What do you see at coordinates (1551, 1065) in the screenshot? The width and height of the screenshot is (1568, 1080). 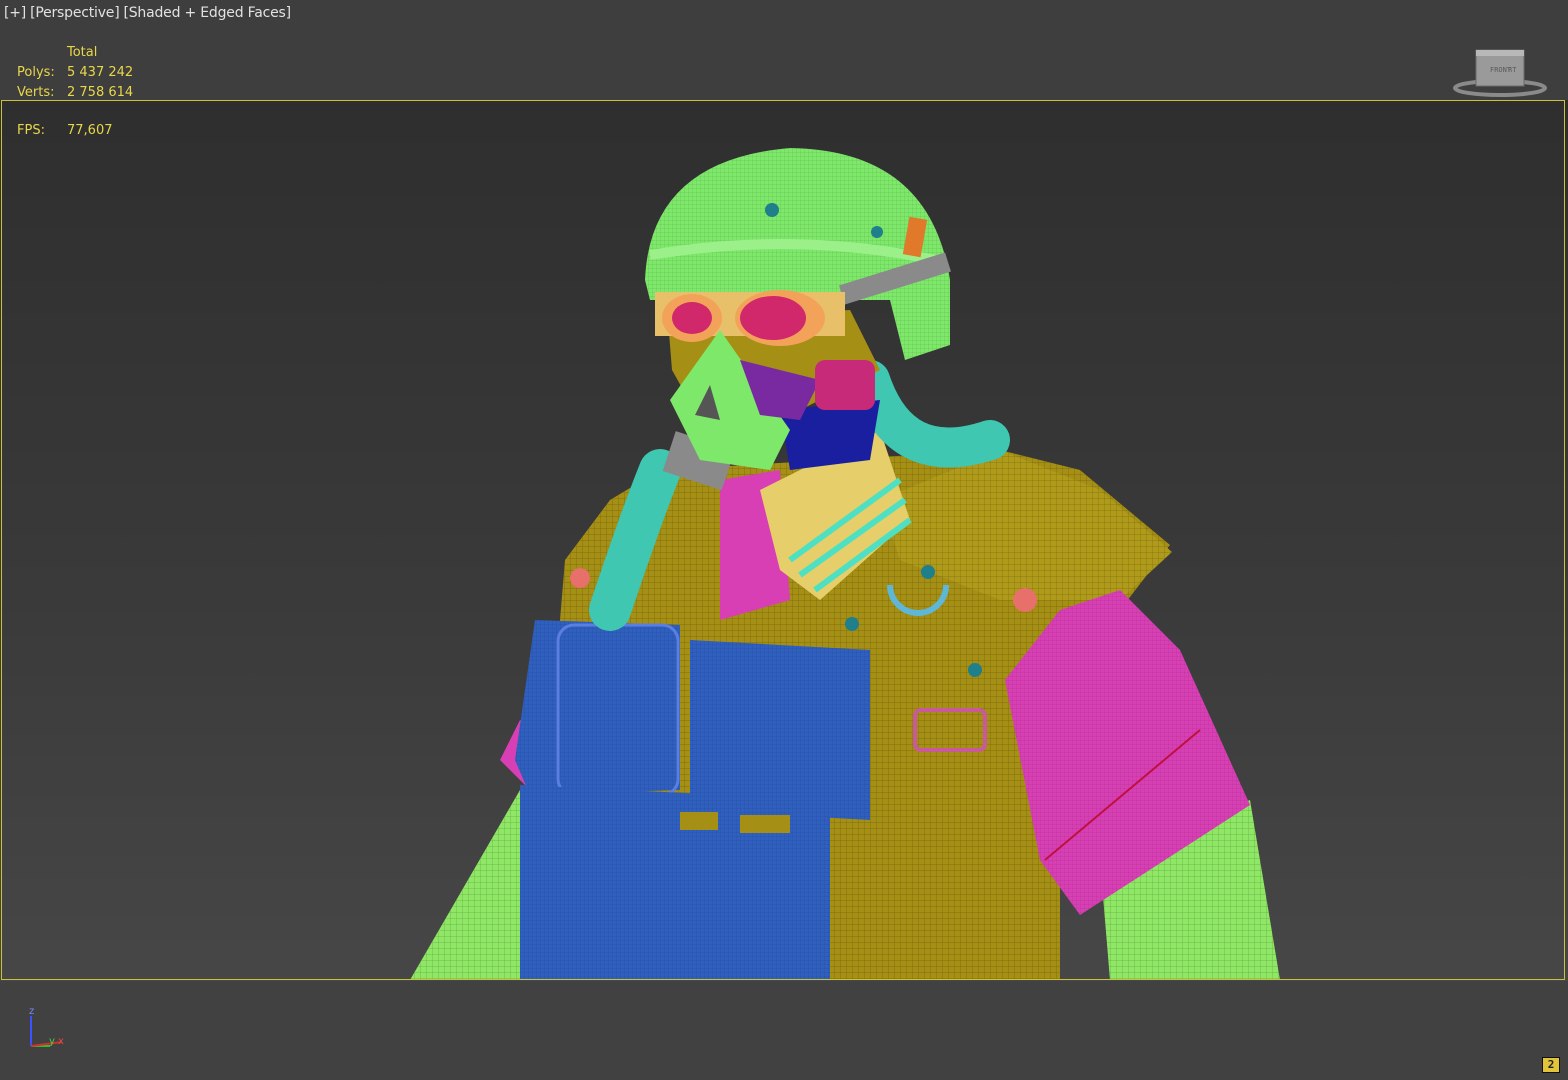 I see `viewport-layout-badge: 2` at bounding box center [1551, 1065].